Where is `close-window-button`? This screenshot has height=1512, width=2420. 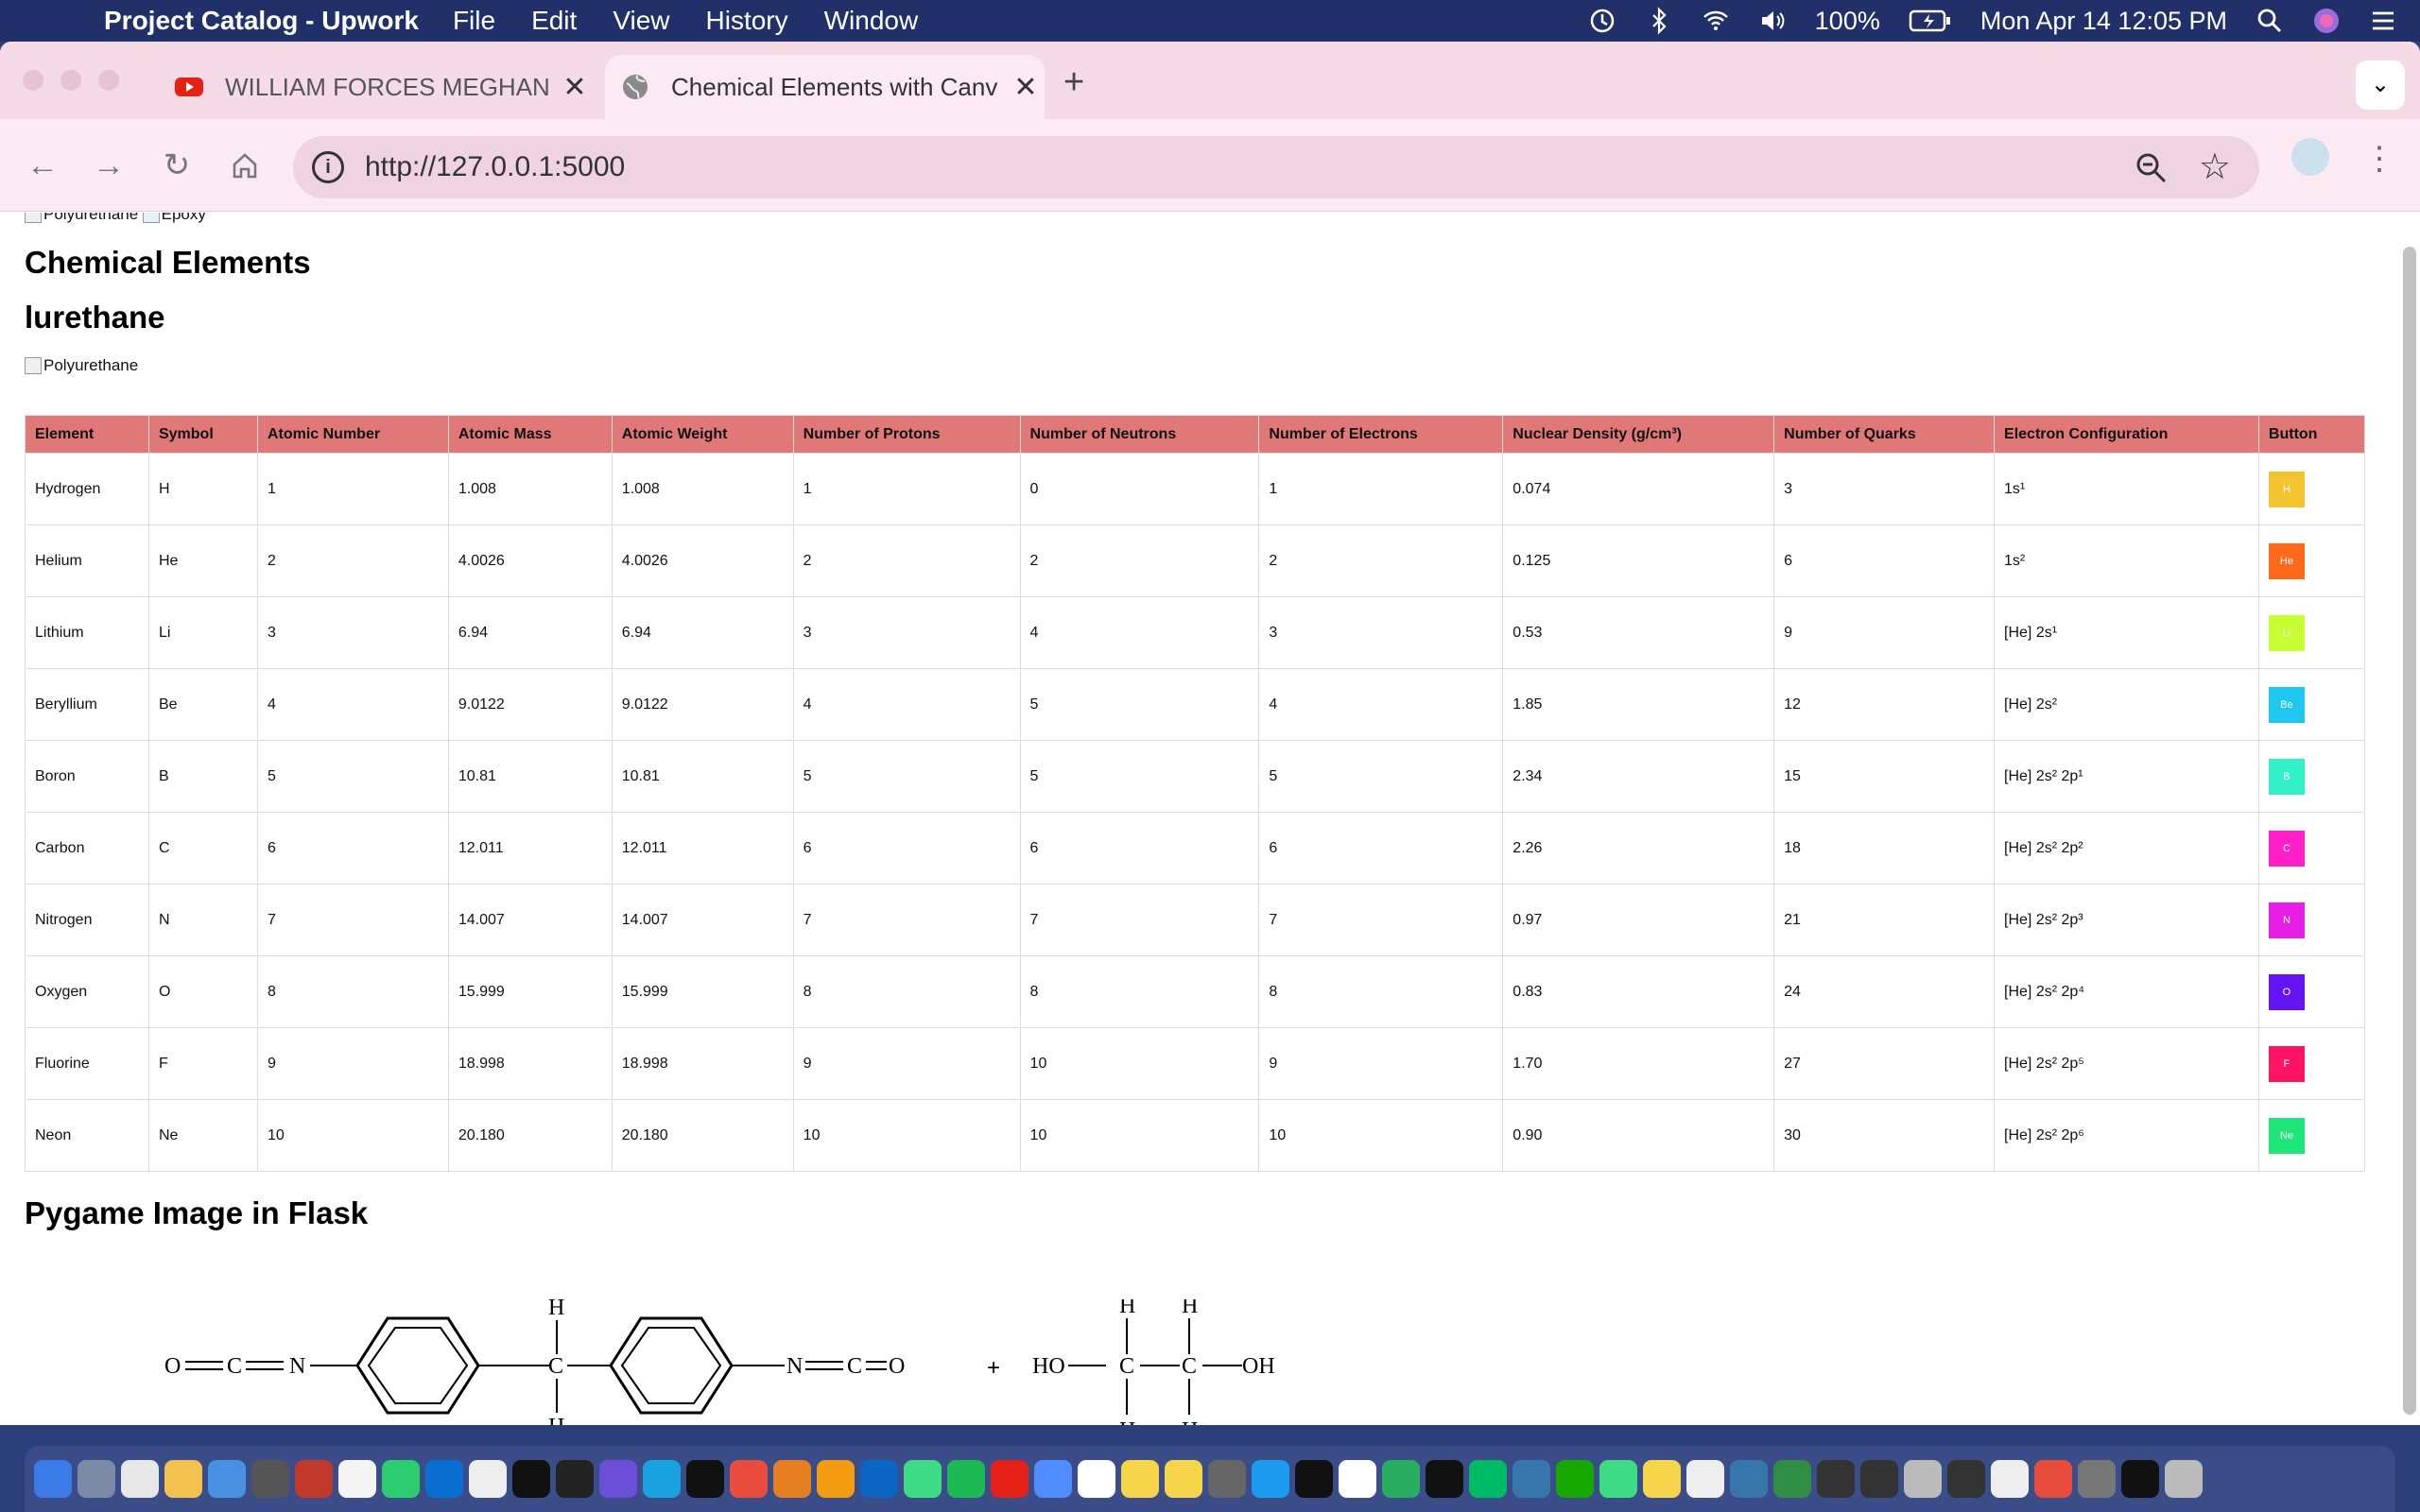
close-window-button is located at coordinates (33, 80).